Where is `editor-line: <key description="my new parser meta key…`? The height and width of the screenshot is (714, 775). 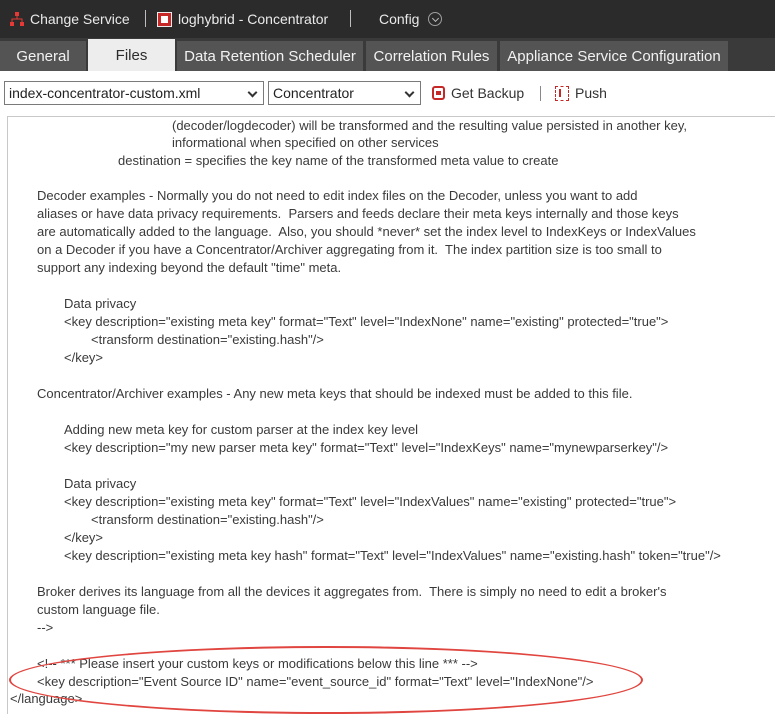
editor-line: <key description="my new parser meta key… is located at coordinates (366, 447).